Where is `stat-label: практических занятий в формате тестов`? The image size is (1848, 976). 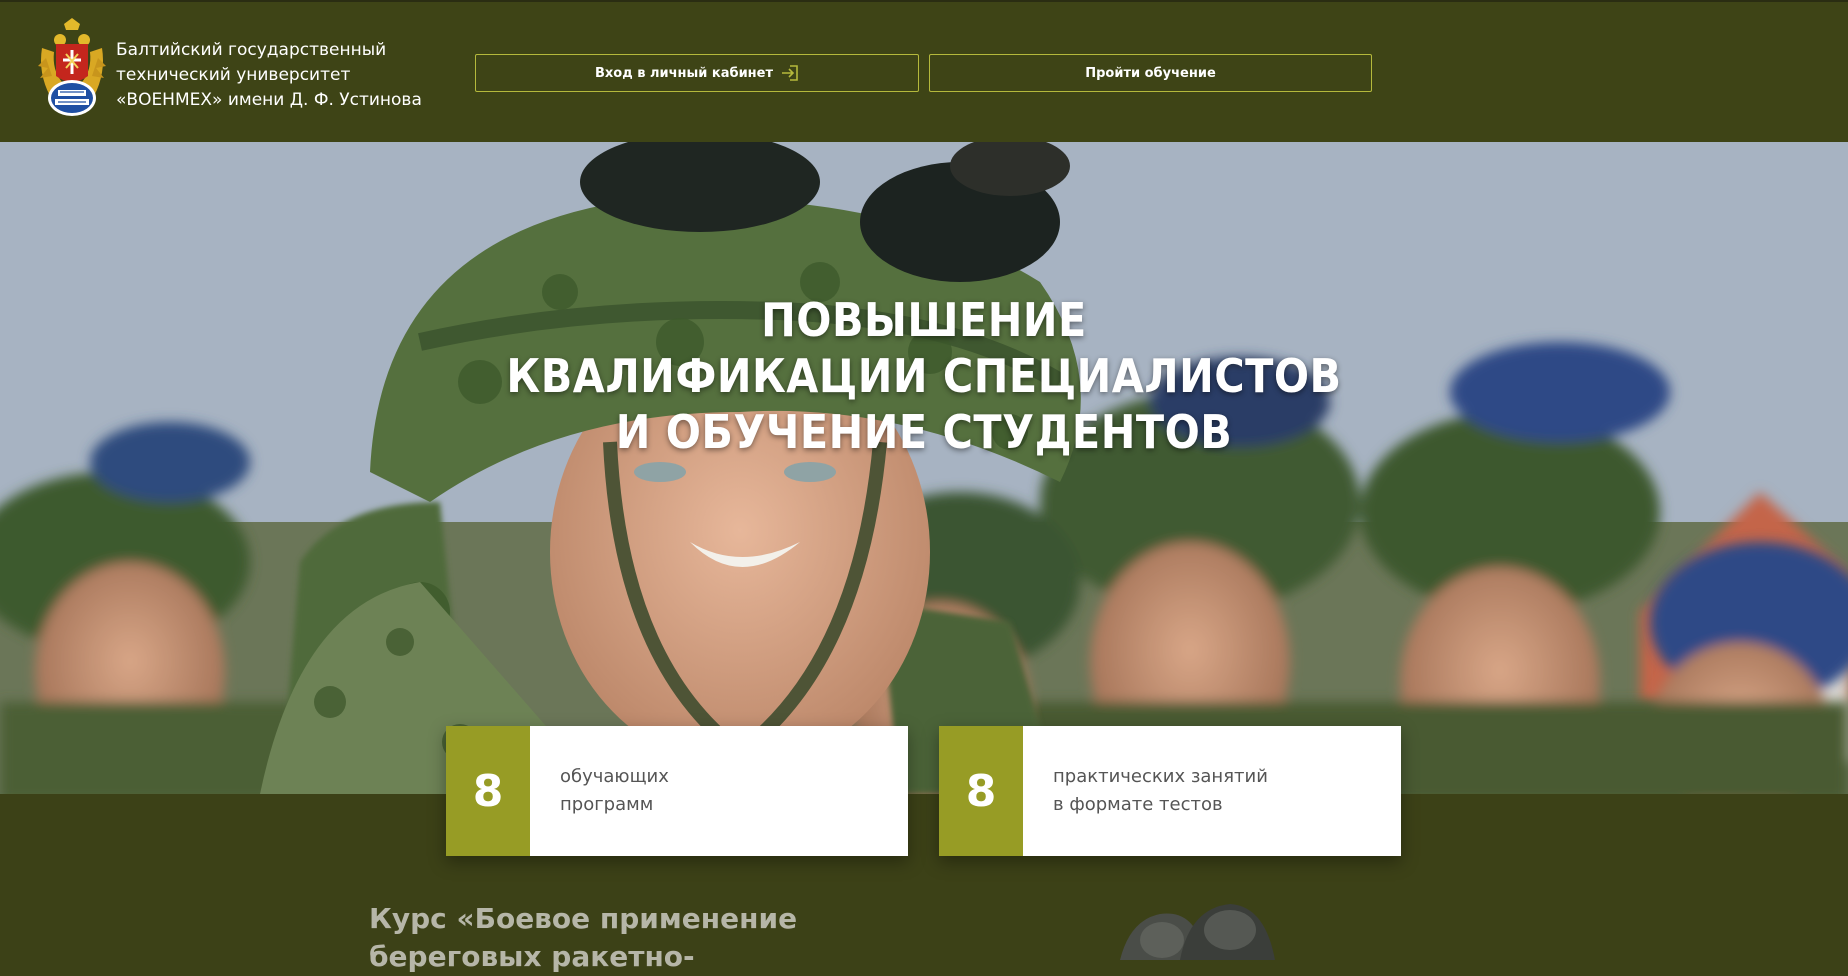 stat-label: практических занятий в формате тестов is located at coordinates (1145, 791).